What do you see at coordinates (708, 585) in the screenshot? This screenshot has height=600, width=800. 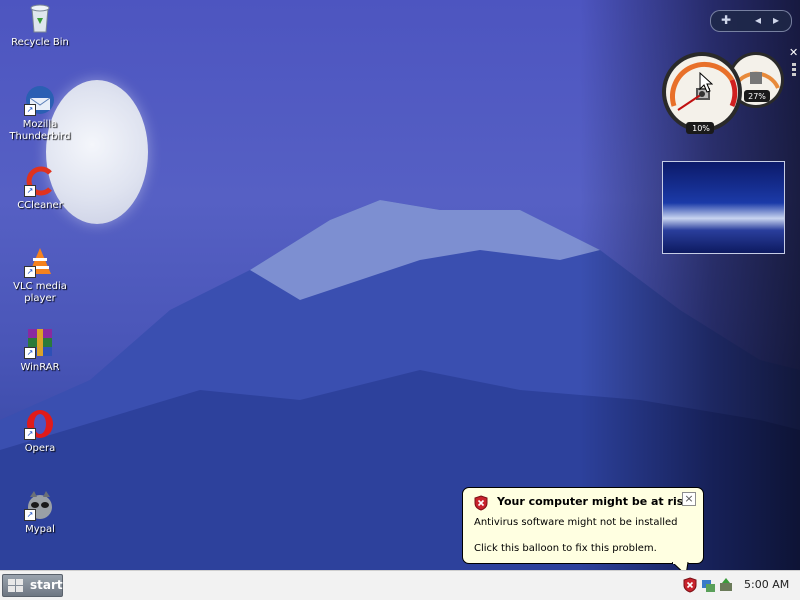 I see `network-tray-icon` at bounding box center [708, 585].